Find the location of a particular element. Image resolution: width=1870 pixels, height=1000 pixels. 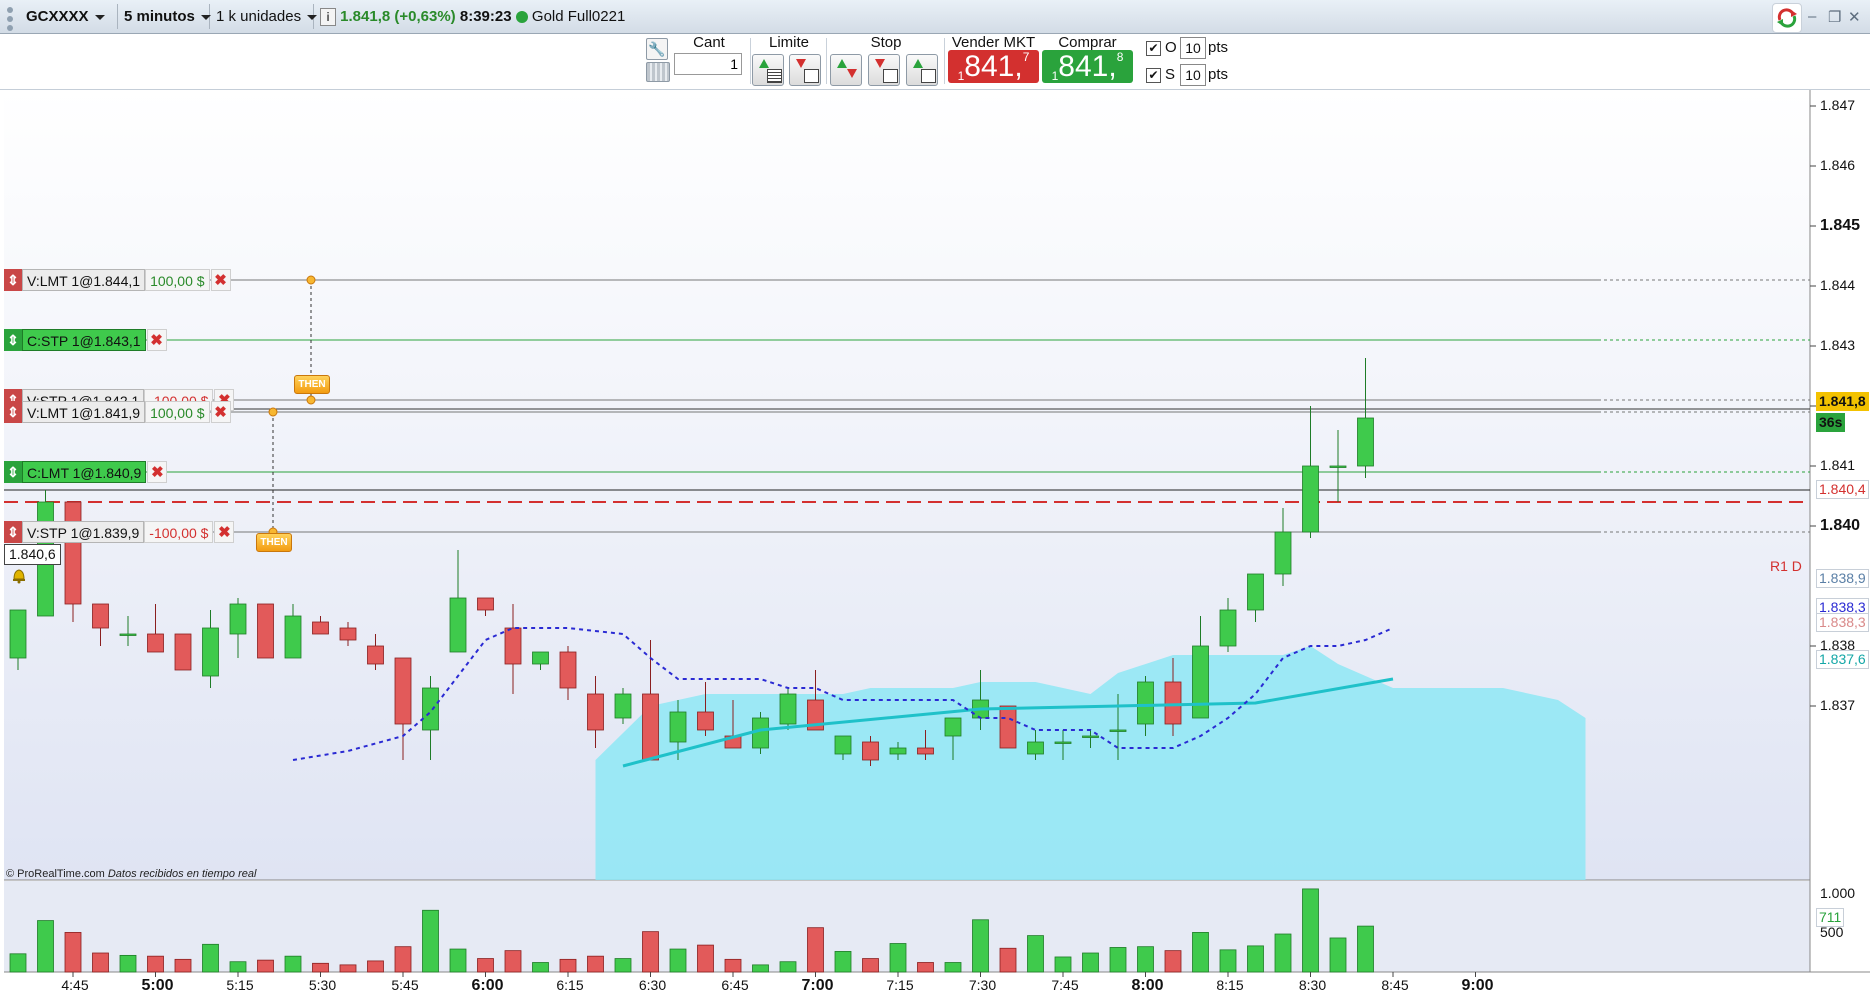

price-tick-label: 1.837 is located at coordinates (1838, 705).